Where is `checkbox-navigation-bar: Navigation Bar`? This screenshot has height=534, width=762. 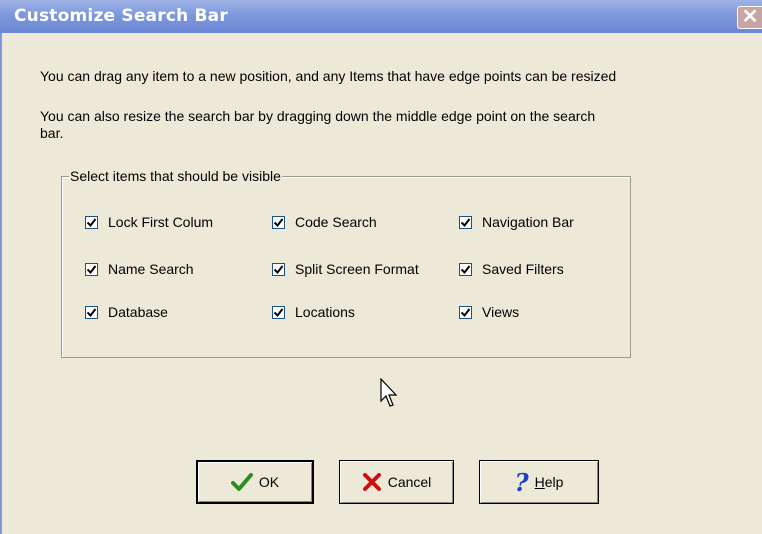
checkbox-navigation-bar: Navigation Bar is located at coordinates (516, 222).